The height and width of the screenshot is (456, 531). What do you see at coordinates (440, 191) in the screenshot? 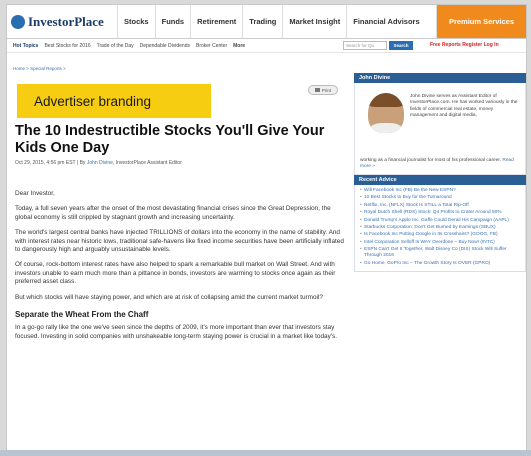
I see `advice-link: Will Facebook Inc (FB) Be the New ESPN?` at bounding box center [440, 191].